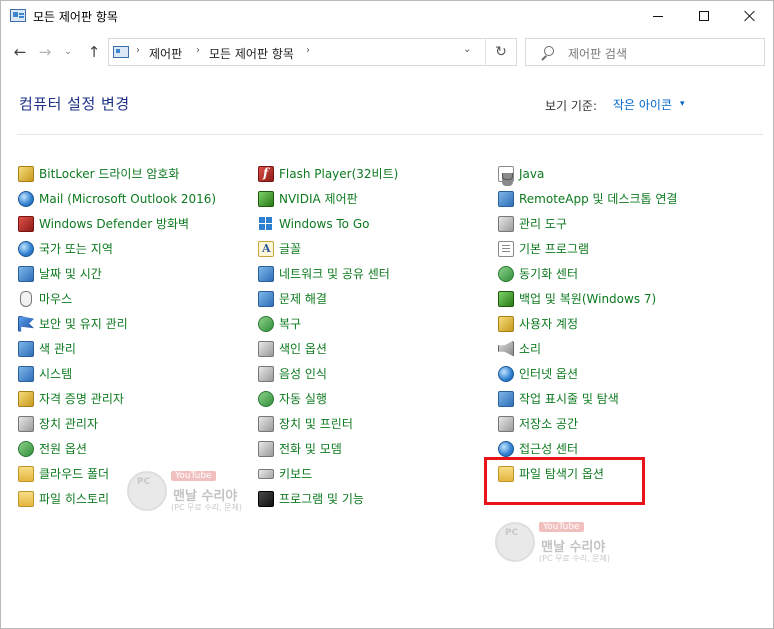  What do you see at coordinates (26, 448) in the screenshot?
I see `power-options-icon` at bounding box center [26, 448].